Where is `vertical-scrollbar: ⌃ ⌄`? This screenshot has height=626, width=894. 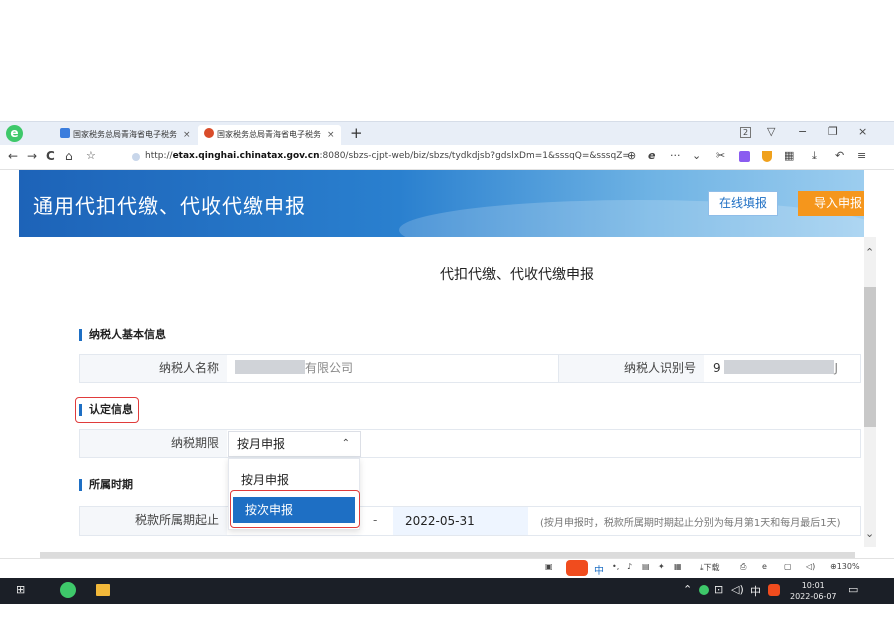 vertical-scrollbar: ⌃ ⌄ is located at coordinates (870, 392).